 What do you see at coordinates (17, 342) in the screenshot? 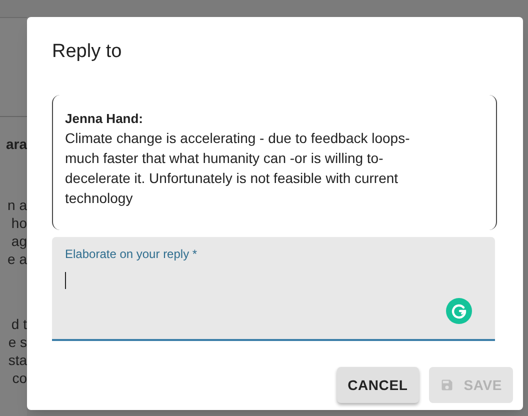
I see `background-text: e s` at bounding box center [17, 342].